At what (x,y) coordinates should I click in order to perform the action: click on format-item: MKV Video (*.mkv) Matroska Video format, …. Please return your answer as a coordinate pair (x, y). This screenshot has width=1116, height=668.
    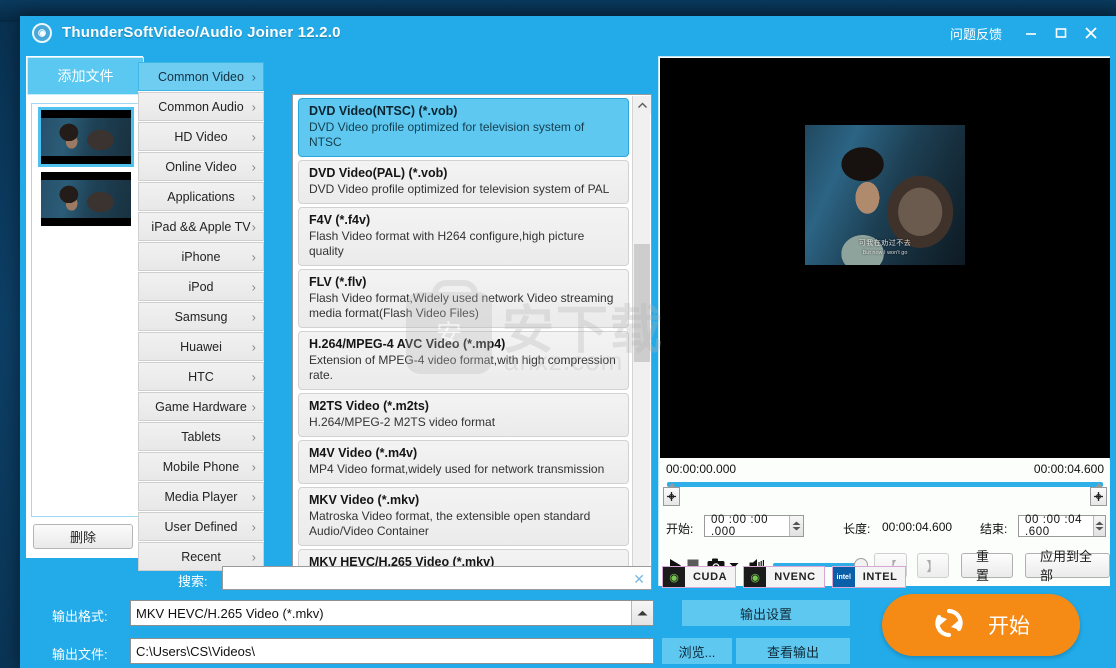
    Looking at the image, I should click on (463, 516).